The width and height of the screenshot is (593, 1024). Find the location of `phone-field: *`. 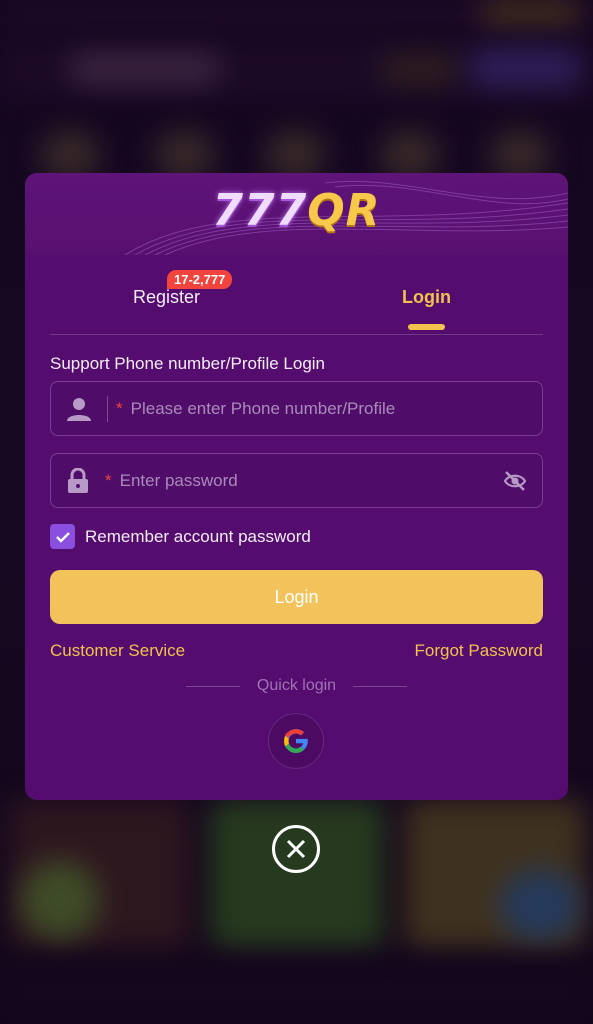

phone-field: * is located at coordinates (296, 408).